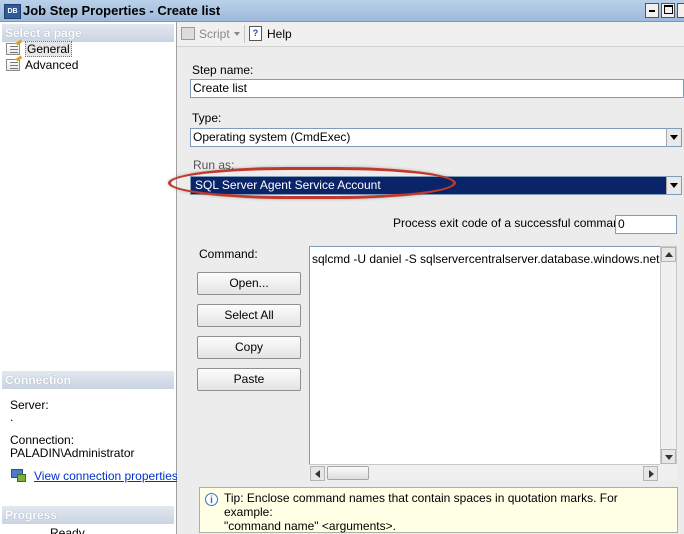 The width and height of the screenshot is (684, 534). What do you see at coordinates (88, 380) in the screenshot?
I see `connection-header: Connection` at bounding box center [88, 380].